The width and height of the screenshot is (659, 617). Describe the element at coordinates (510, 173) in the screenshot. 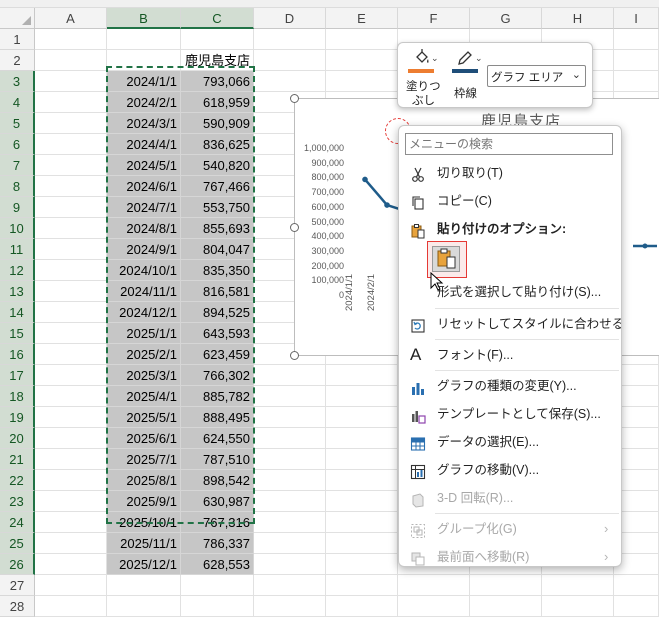

I see `menu-item-cut: 切り取り(T)` at that location.